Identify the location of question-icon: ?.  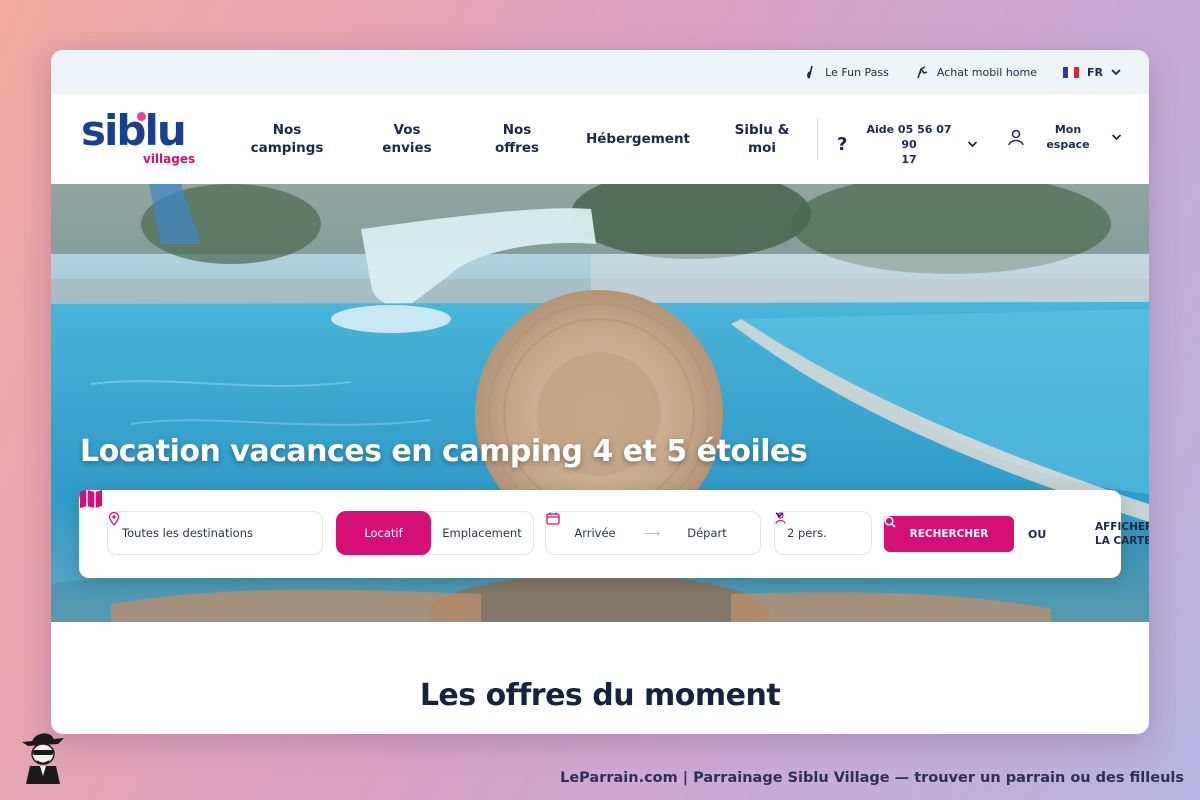
(842, 144).